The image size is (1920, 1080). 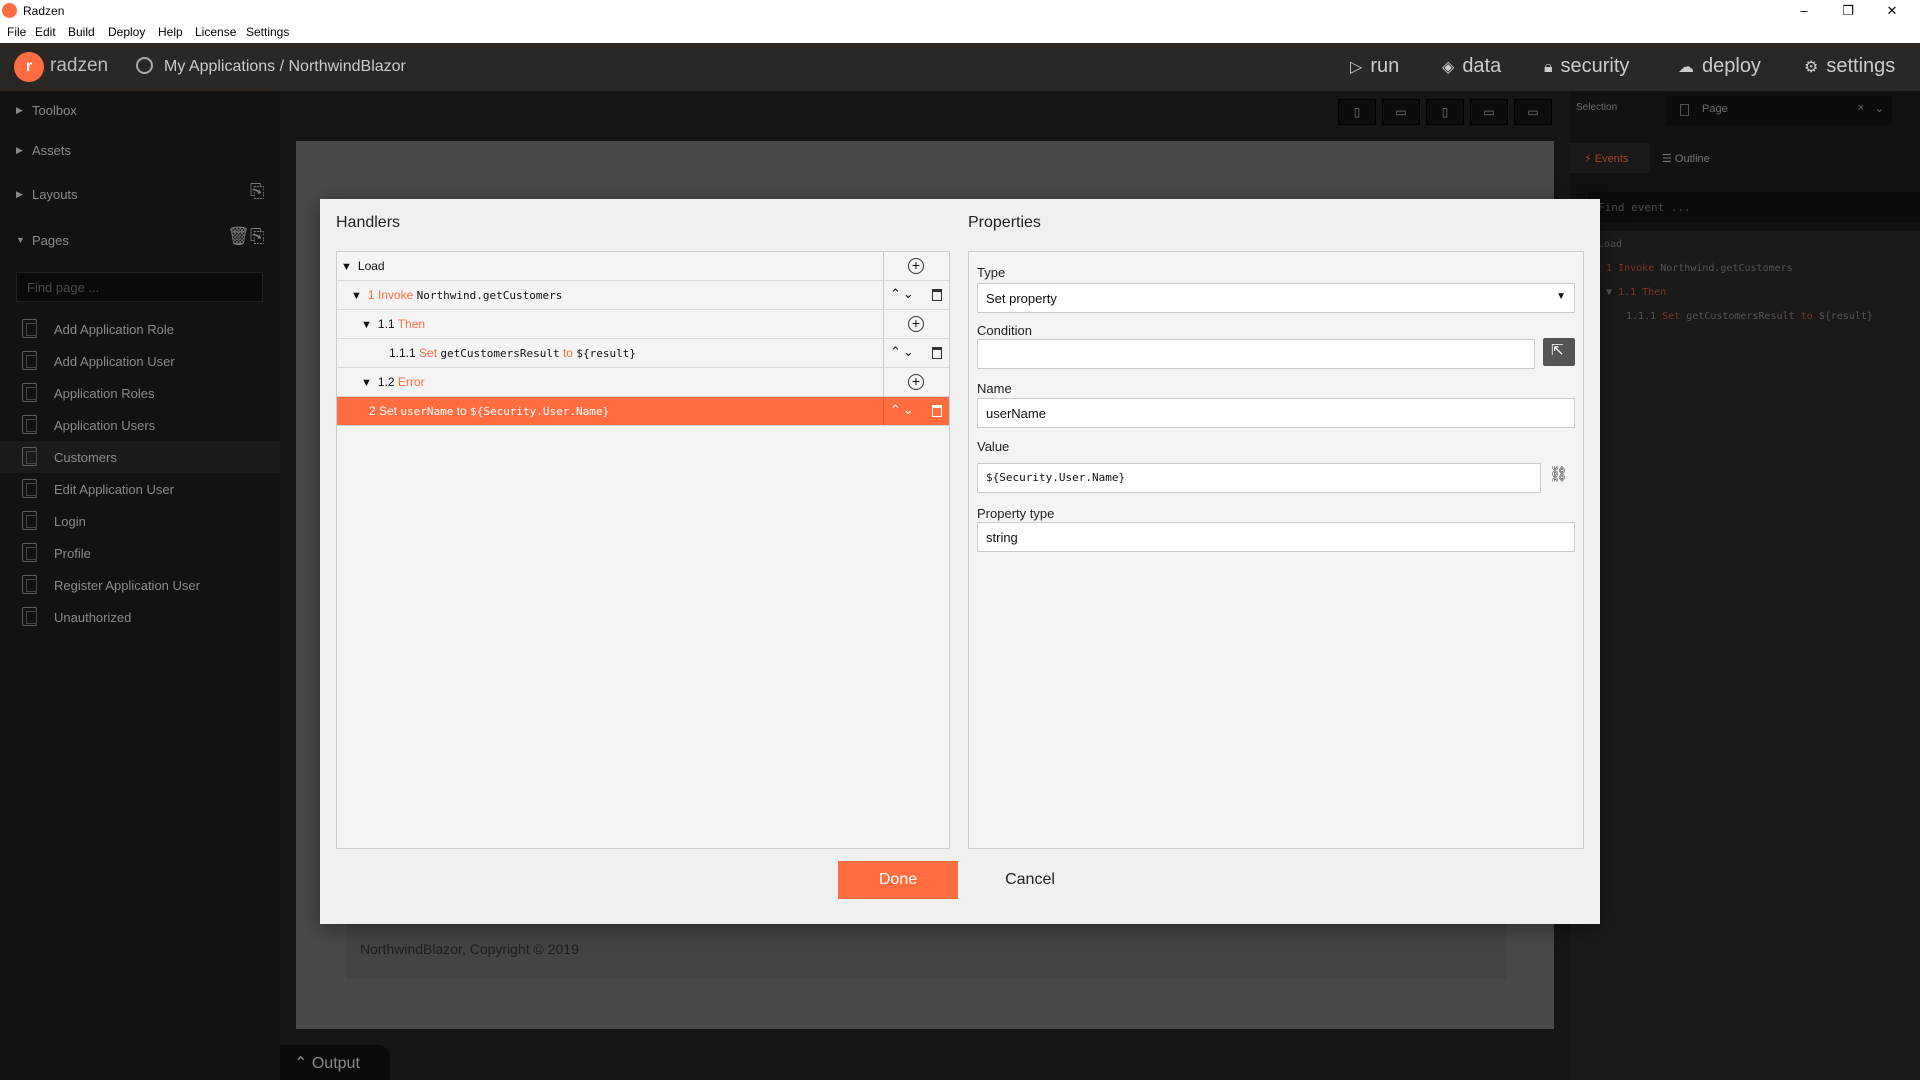 I want to click on data-icon: ◈, so click(x=1448, y=67).